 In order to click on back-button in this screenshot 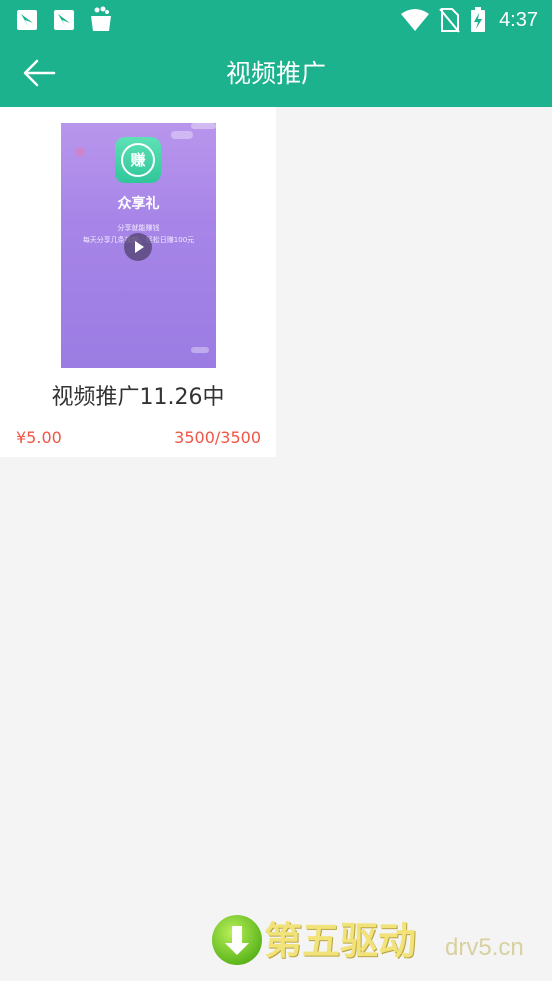, I will do `click(38, 73)`.